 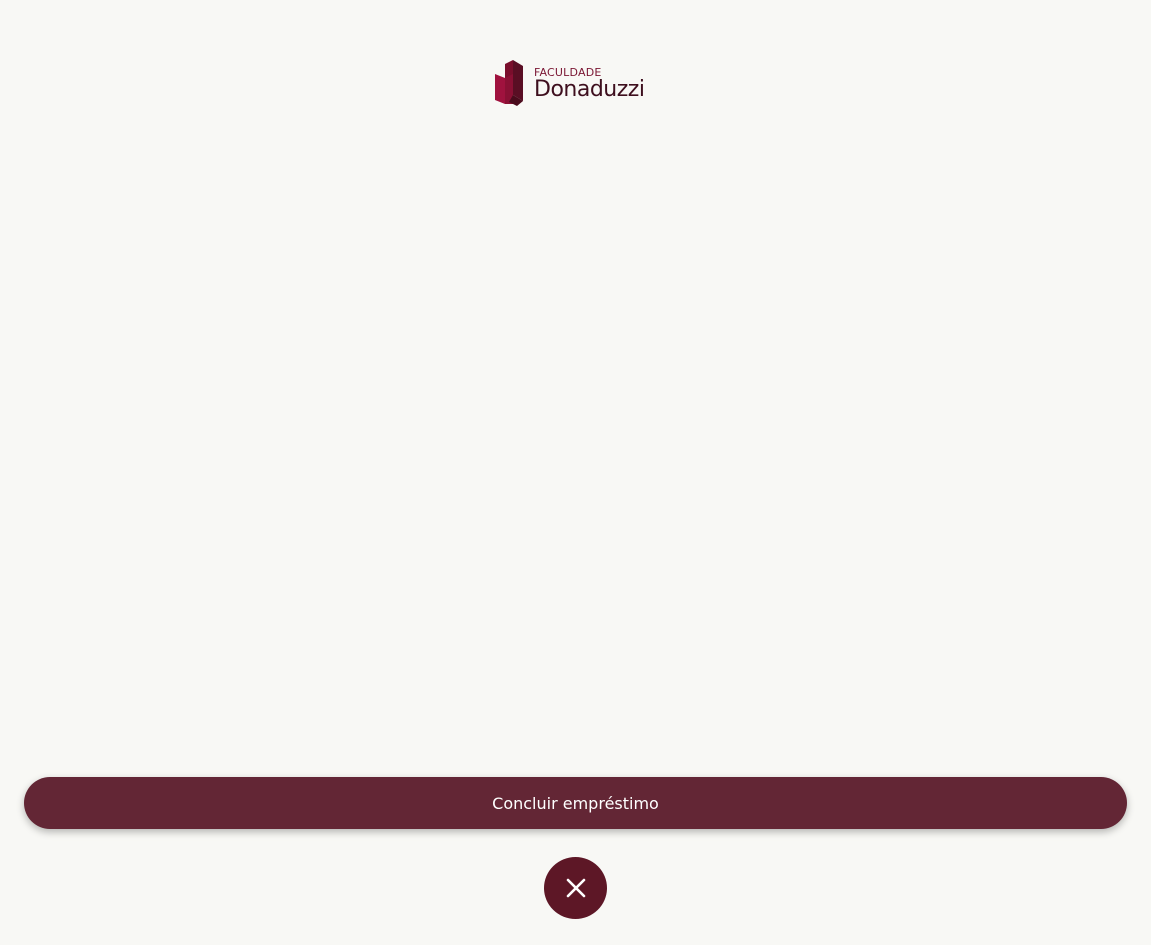 What do you see at coordinates (575, 803) in the screenshot?
I see `complete-loan-button: Concluir empréstimo` at bounding box center [575, 803].